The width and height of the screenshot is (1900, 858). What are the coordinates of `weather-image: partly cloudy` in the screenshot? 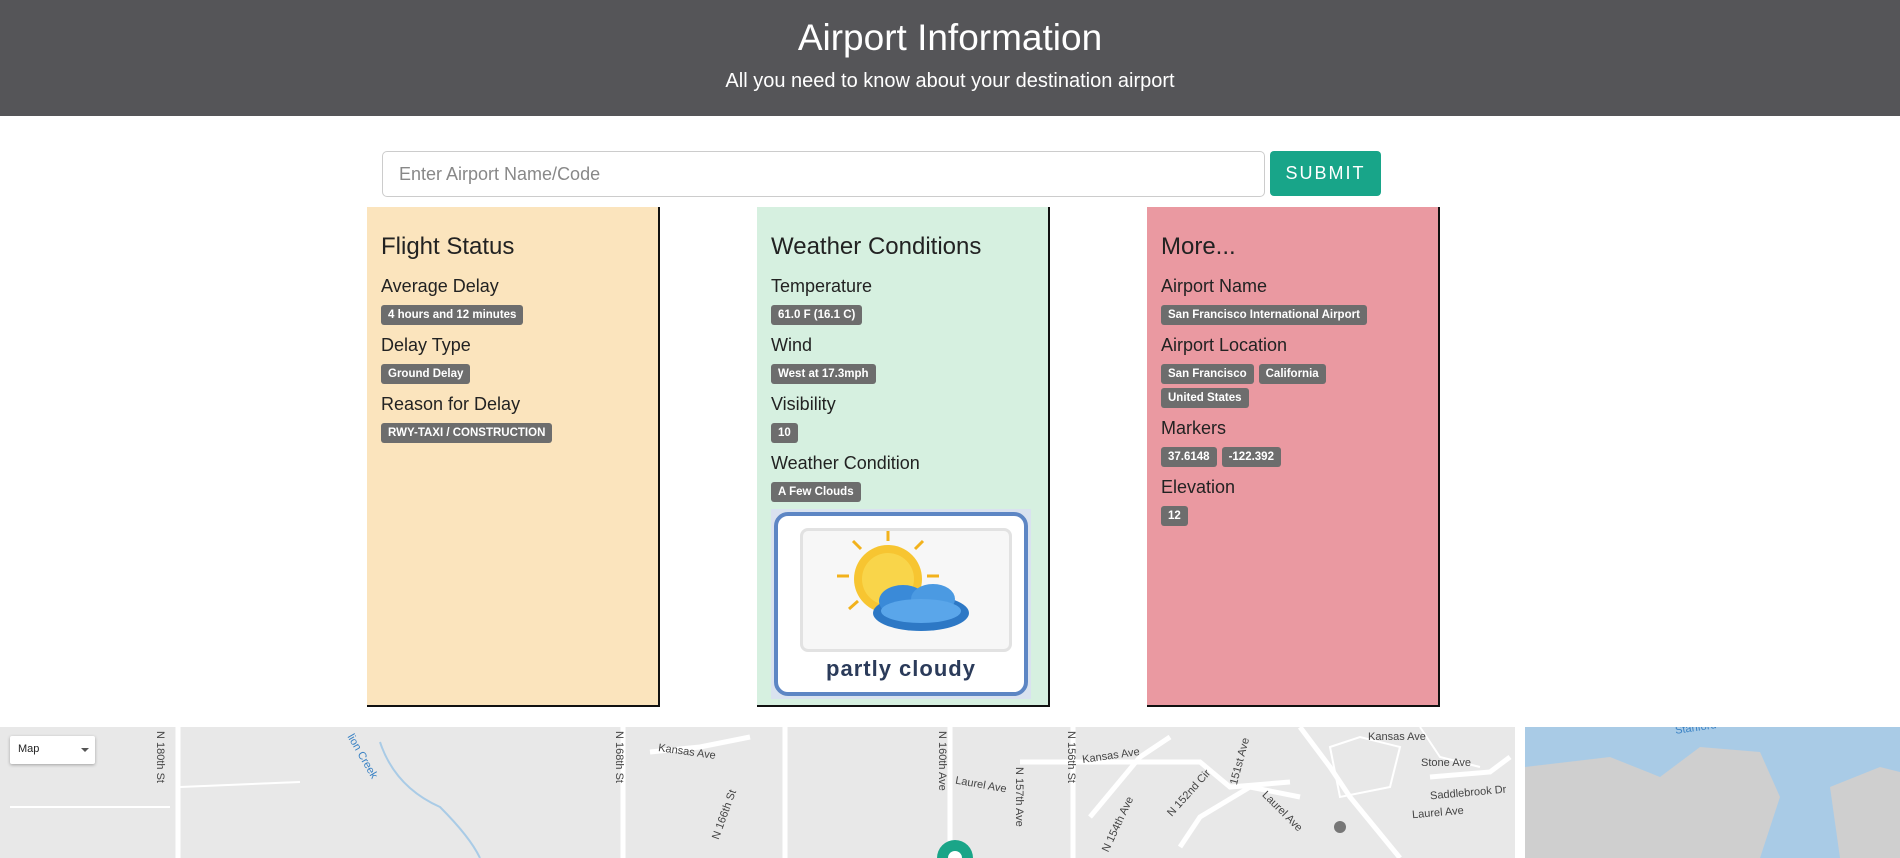 It's located at (901, 604).